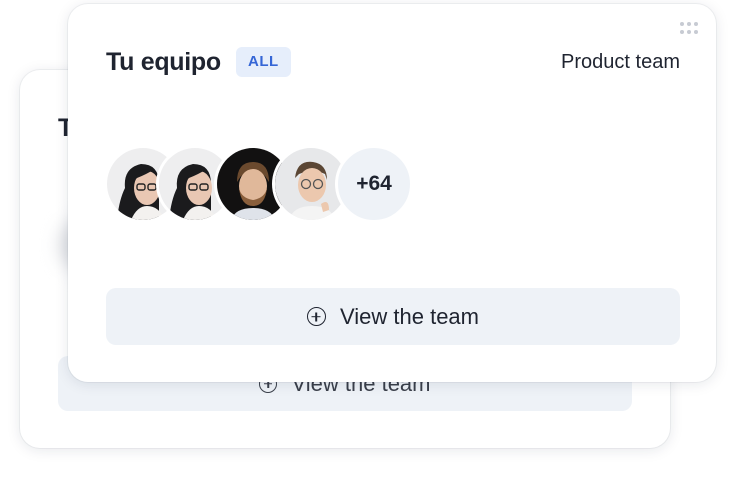 Image resolution: width=738 pixels, height=486 pixels. Describe the element at coordinates (409, 316) in the screenshot. I see `view-team-label: View the team` at that location.